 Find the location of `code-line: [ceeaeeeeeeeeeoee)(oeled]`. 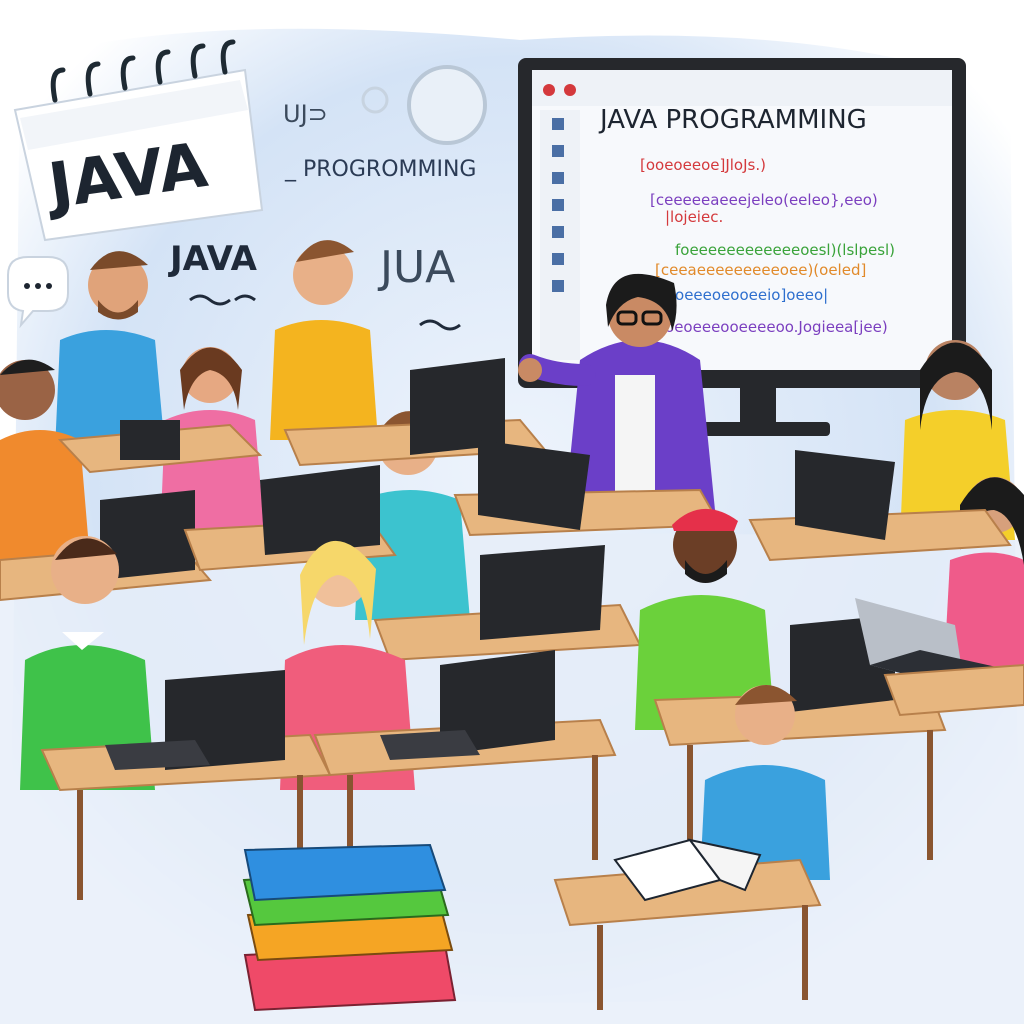

code-line: [ceeaeeeeeeeeeoee)(oeled] is located at coordinates (760, 270).